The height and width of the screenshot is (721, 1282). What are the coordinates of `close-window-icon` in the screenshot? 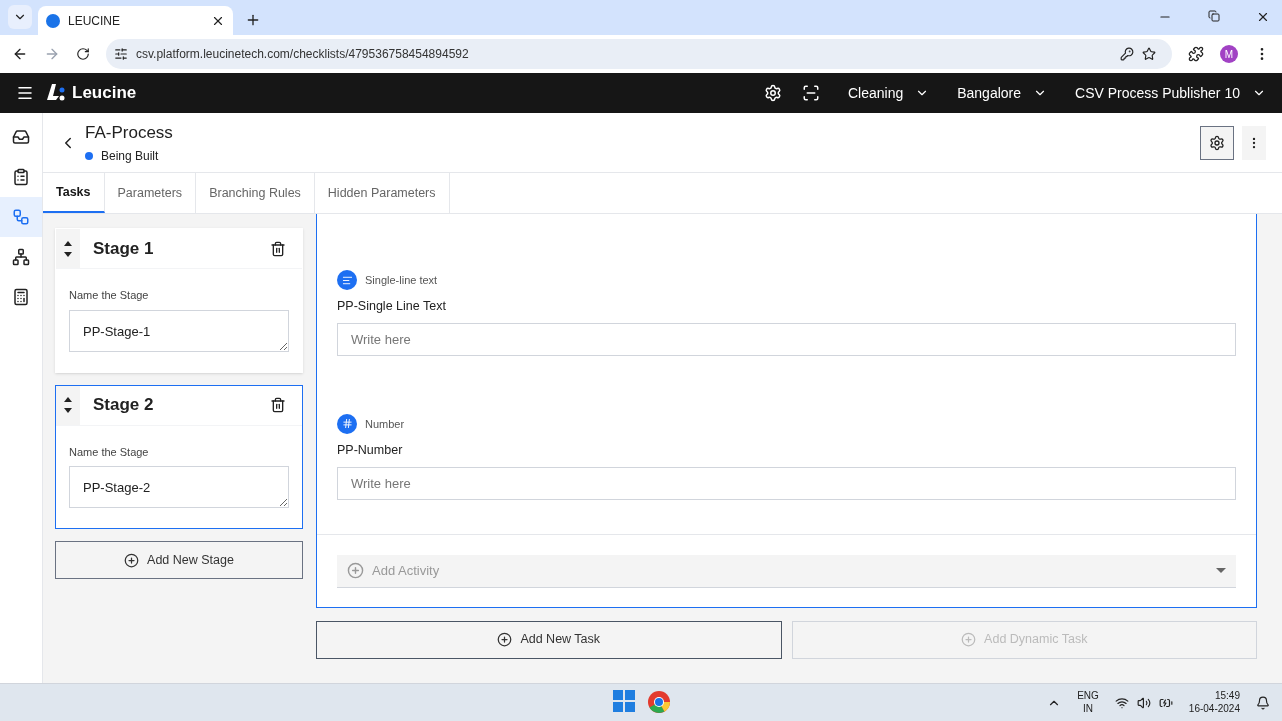 It's located at (1263, 17).